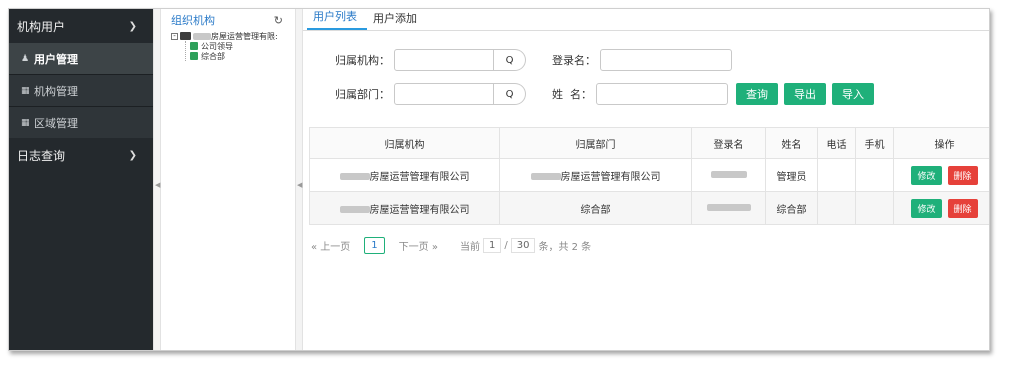  What do you see at coordinates (404, 143) in the screenshot?
I see `column-header: 归属机构` at bounding box center [404, 143].